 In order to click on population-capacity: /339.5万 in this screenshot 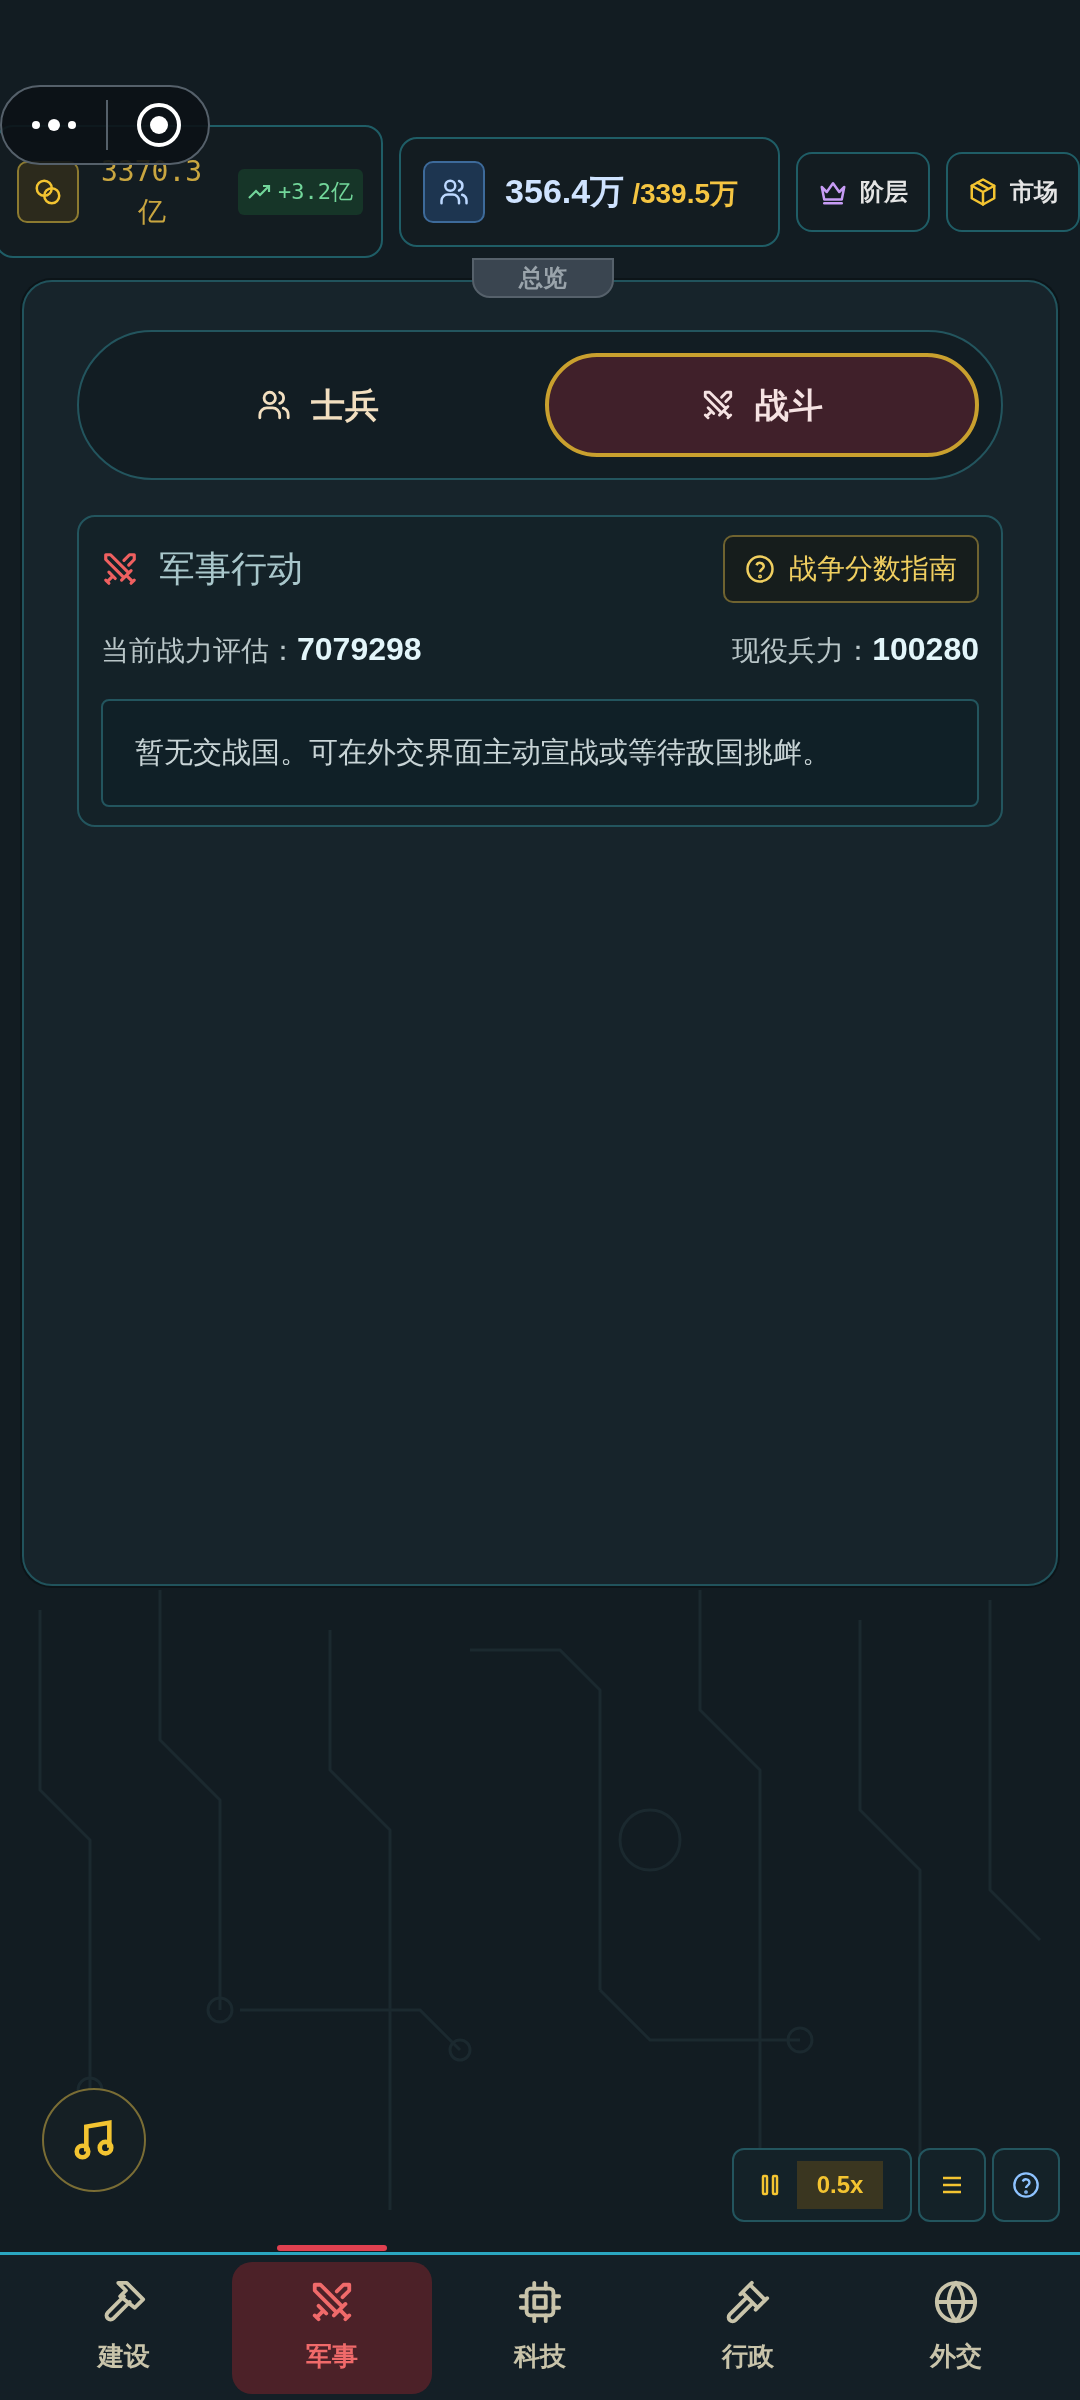, I will do `click(685, 194)`.